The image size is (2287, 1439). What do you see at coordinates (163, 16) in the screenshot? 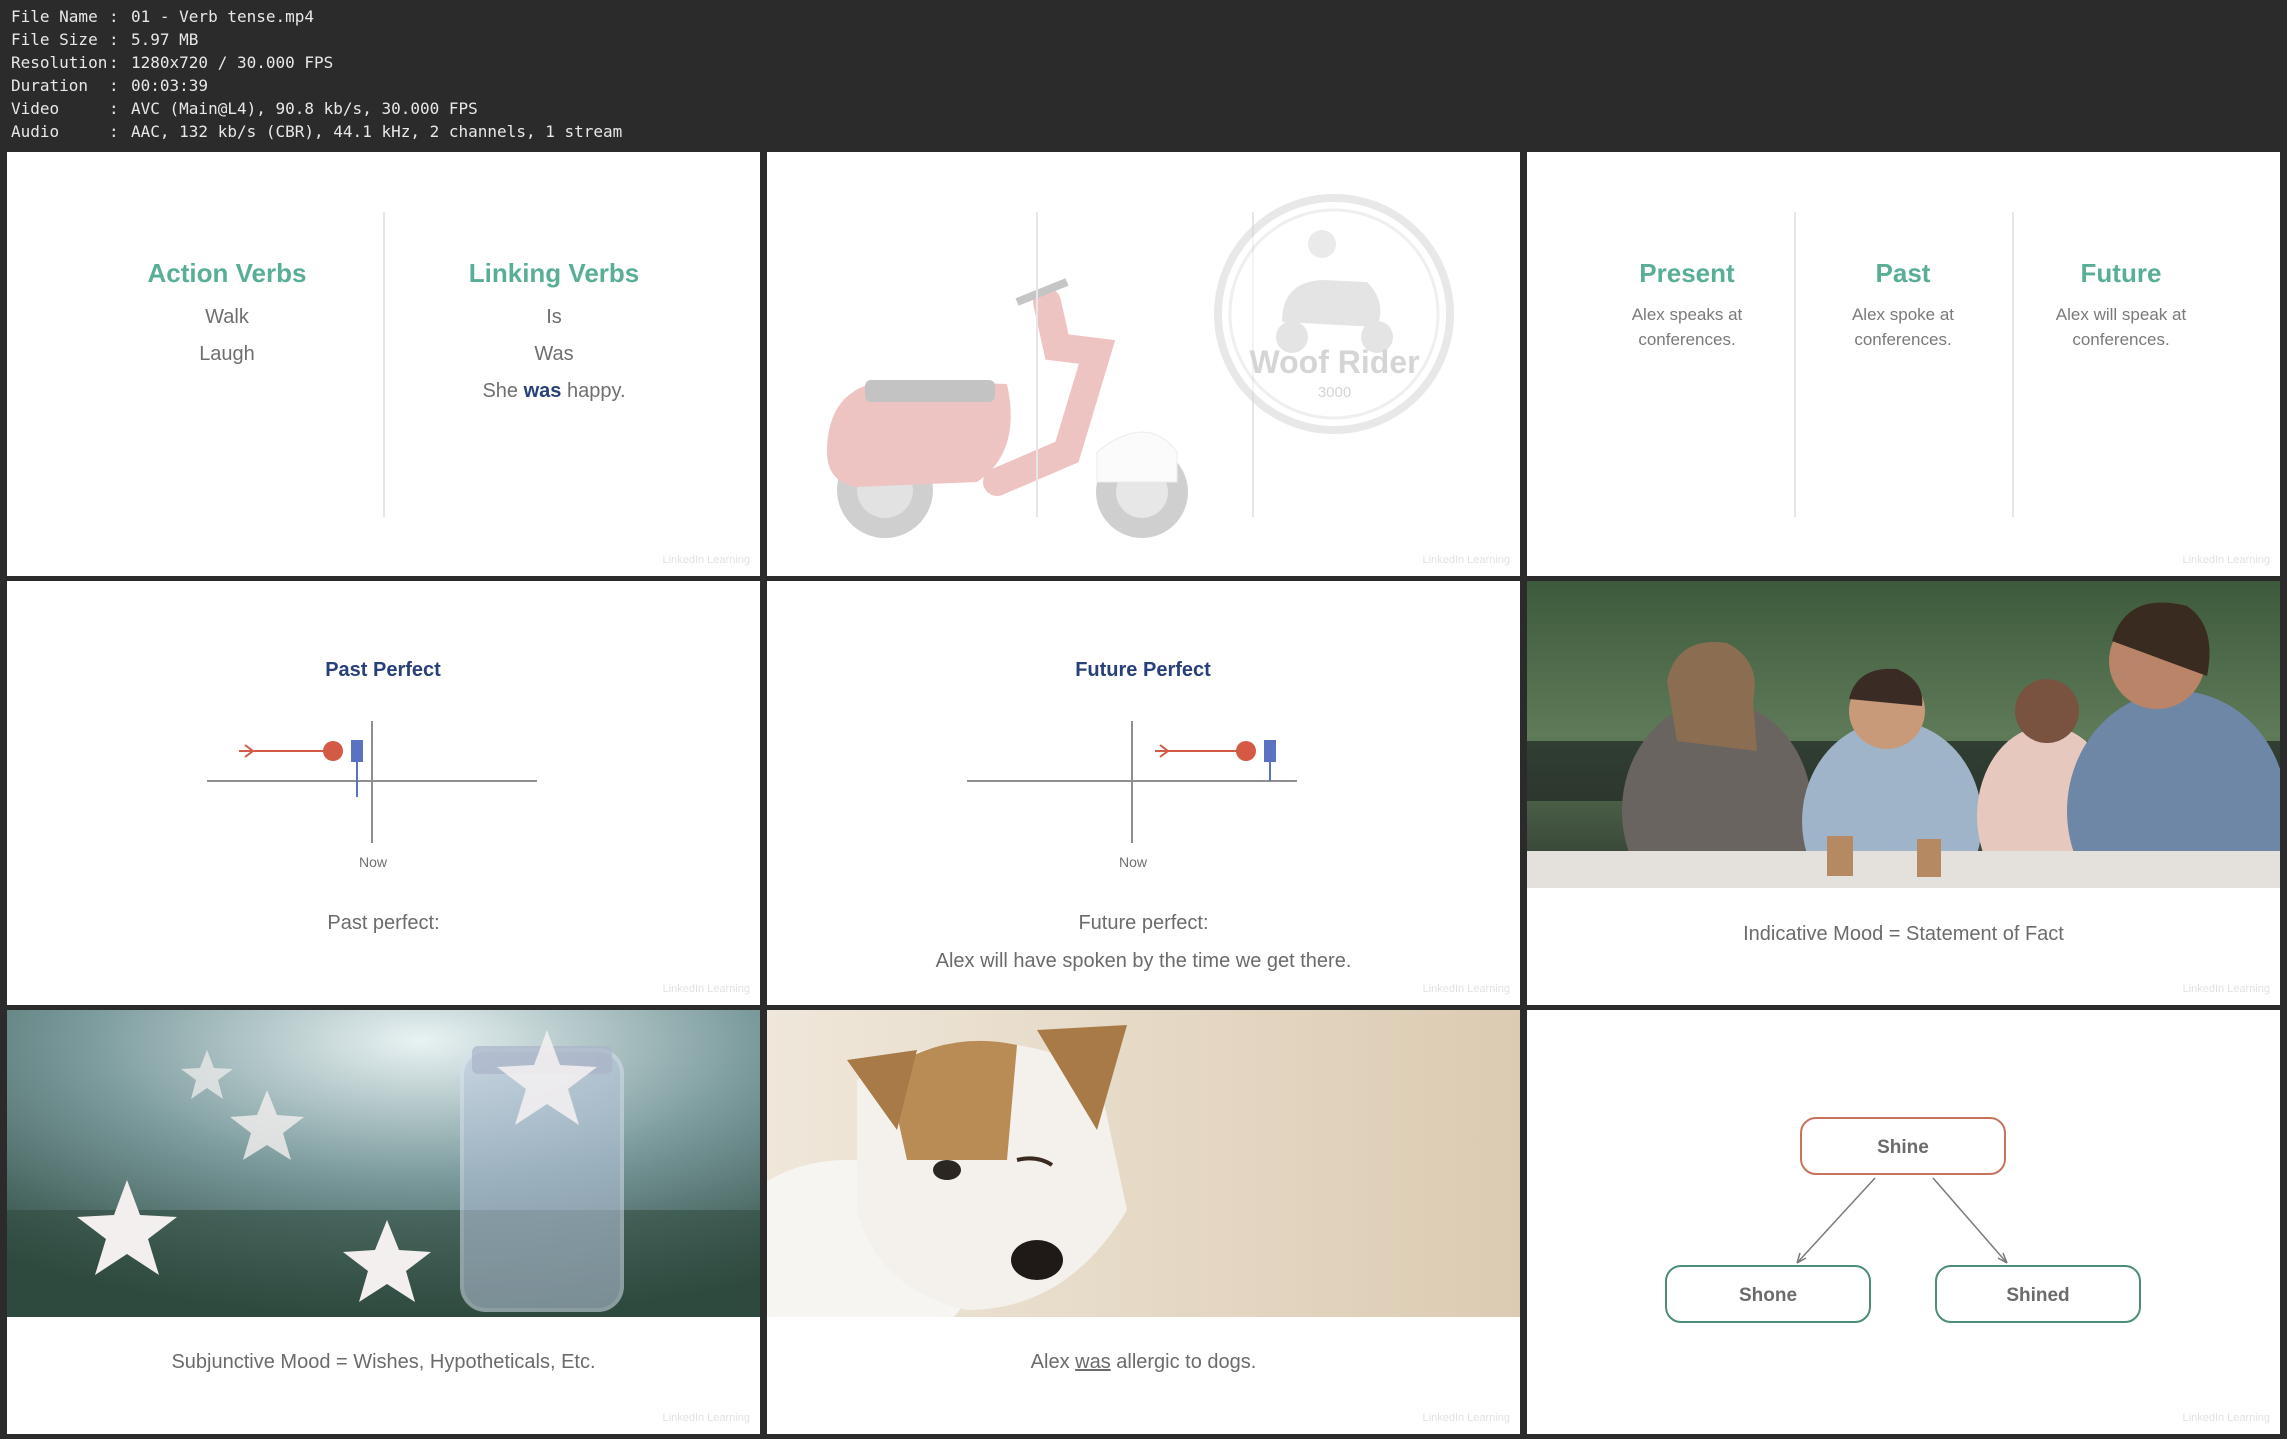
I see `info-row-file-name: File Name:01 - Verb tense.mp4` at bounding box center [163, 16].